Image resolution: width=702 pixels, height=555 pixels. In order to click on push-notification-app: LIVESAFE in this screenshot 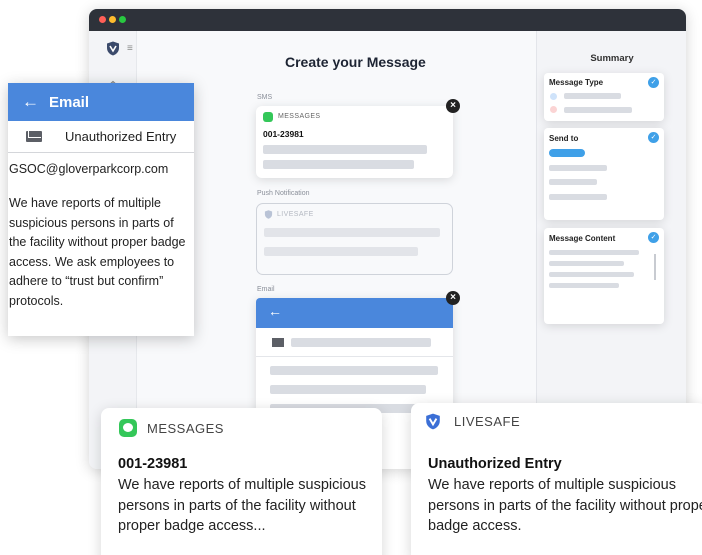, I will do `click(472, 421)`.